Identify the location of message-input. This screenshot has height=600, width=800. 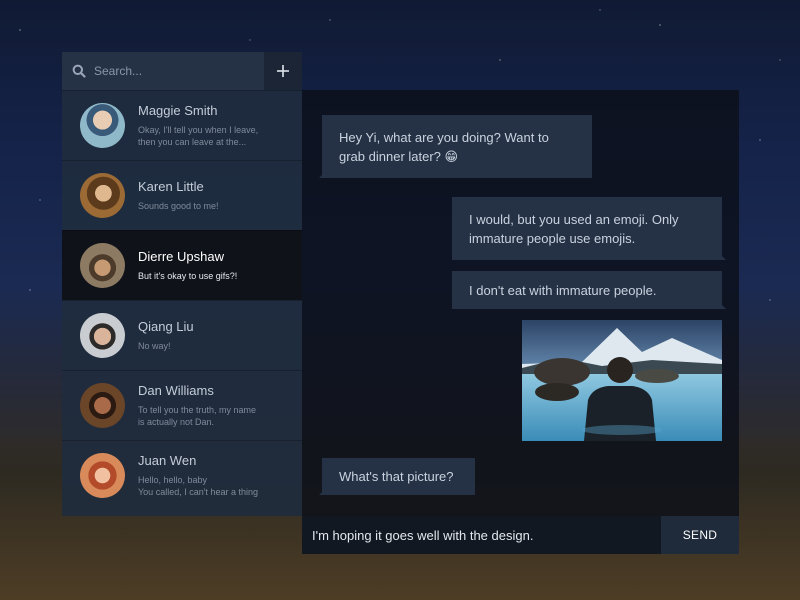
(481, 535).